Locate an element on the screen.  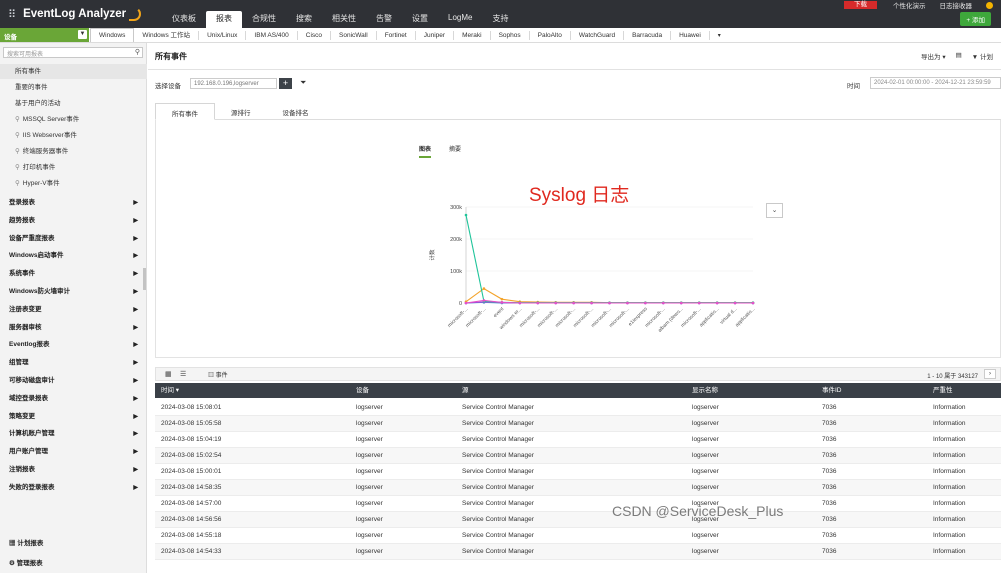
nav-item: 支持 is located at coordinates (500, 19).